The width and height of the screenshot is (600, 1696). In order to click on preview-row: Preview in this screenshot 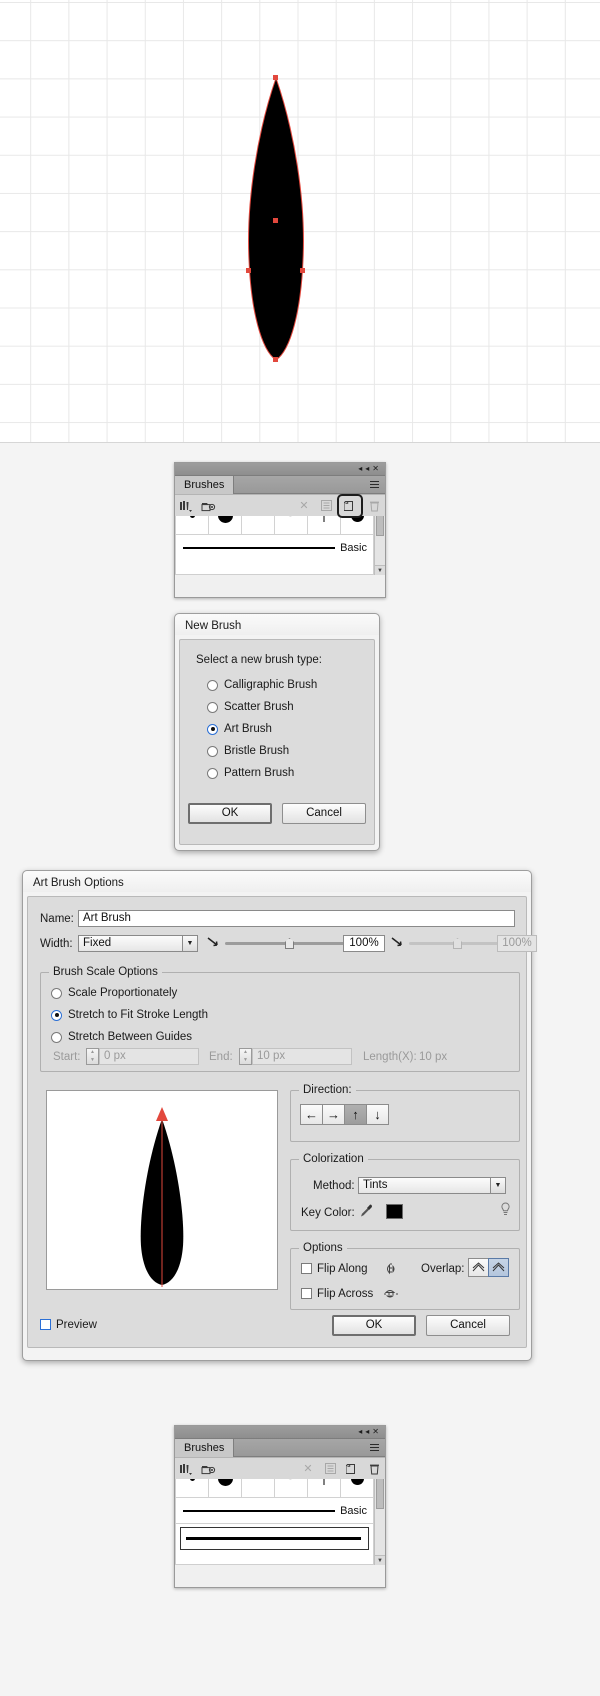, I will do `click(68, 1325)`.